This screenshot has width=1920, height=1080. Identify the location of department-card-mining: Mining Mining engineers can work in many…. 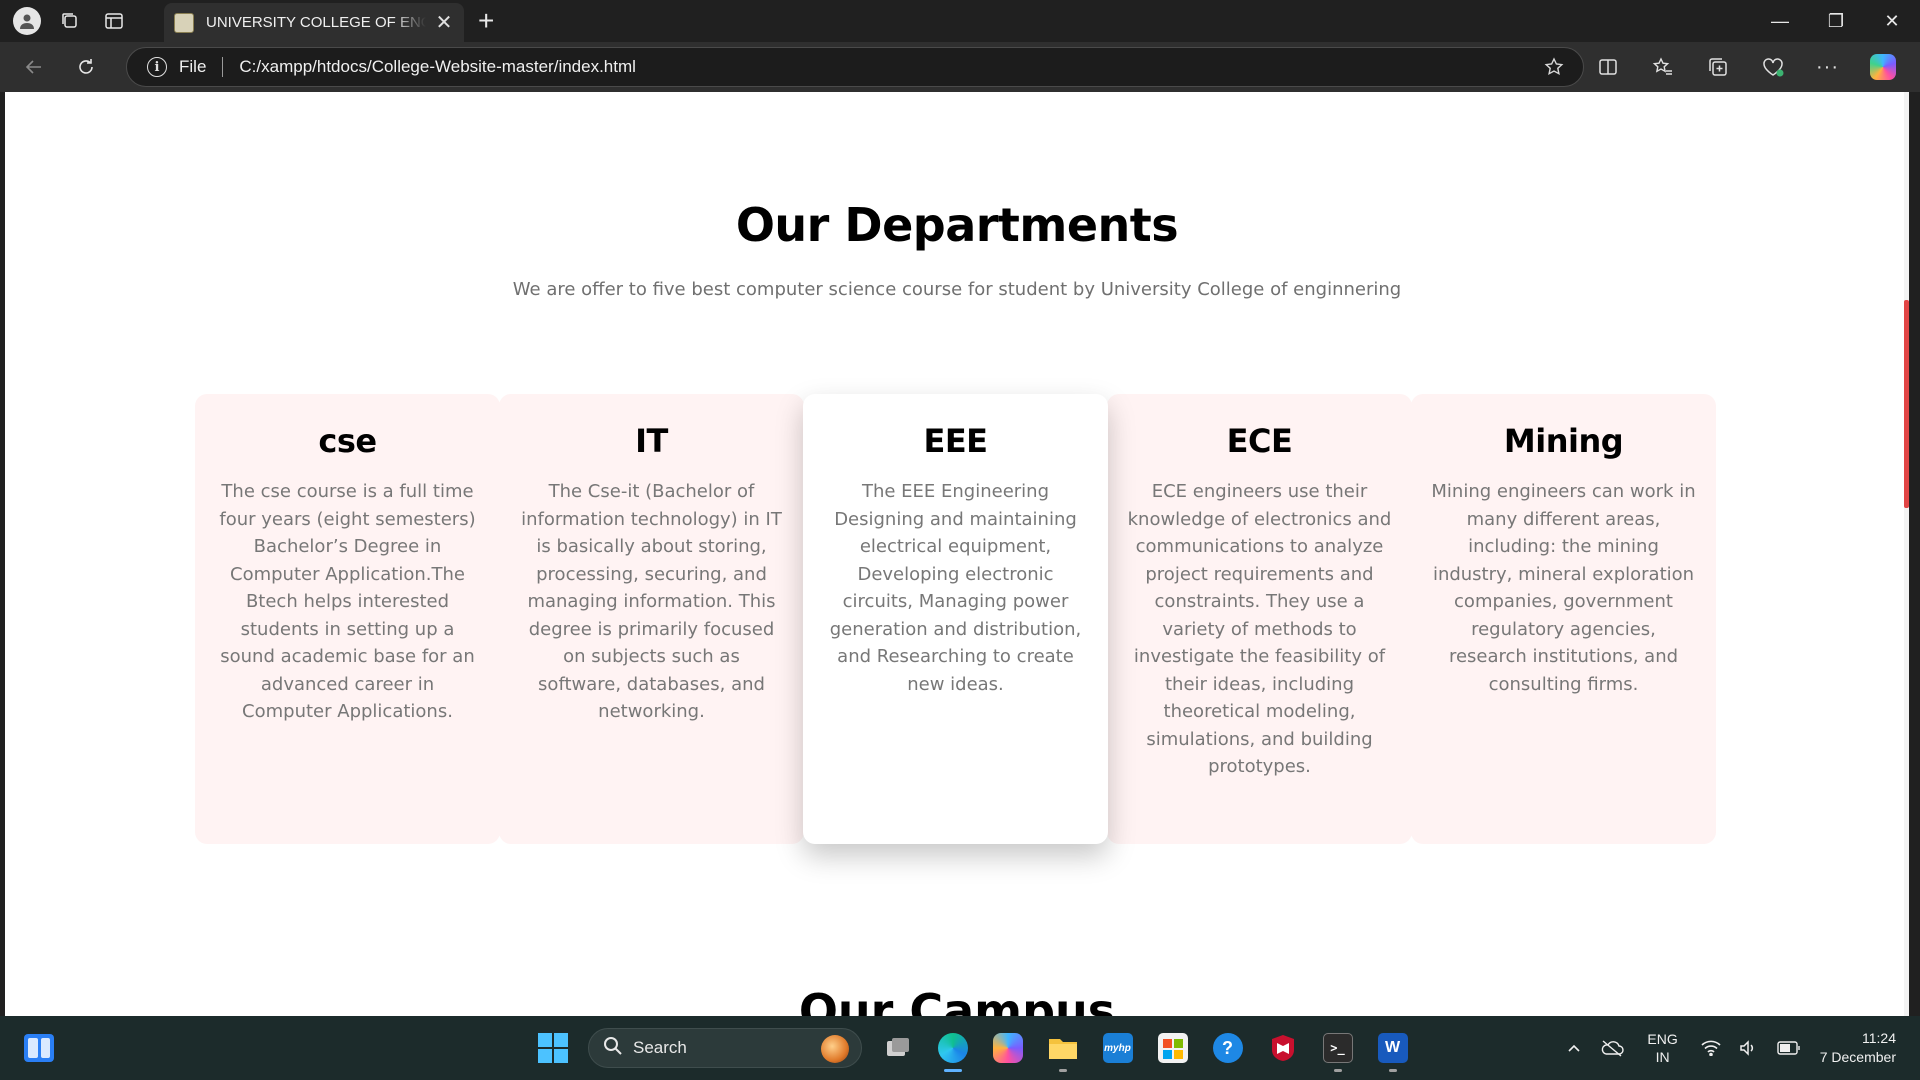
(1563, 619).